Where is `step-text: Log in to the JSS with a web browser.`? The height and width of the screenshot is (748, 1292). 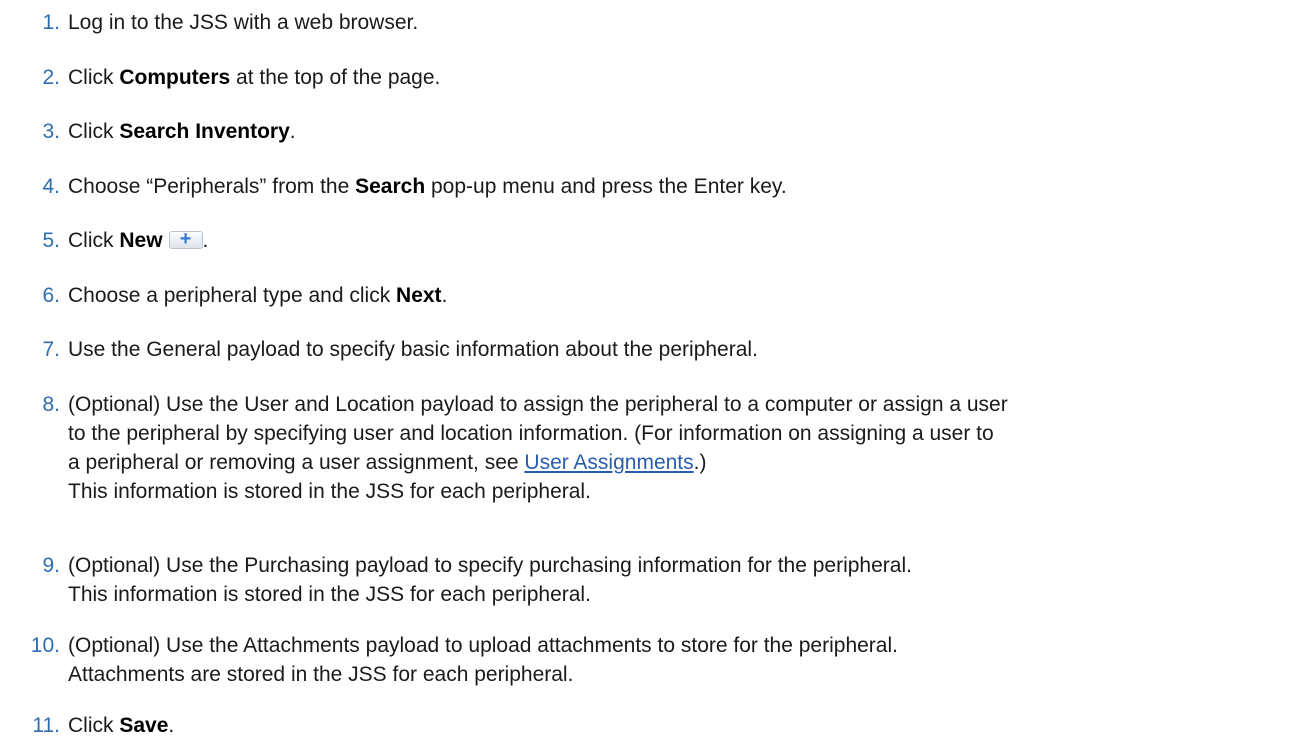 step-text: Log in to the JSS with a web browser. is located at coordinates (243, 22).